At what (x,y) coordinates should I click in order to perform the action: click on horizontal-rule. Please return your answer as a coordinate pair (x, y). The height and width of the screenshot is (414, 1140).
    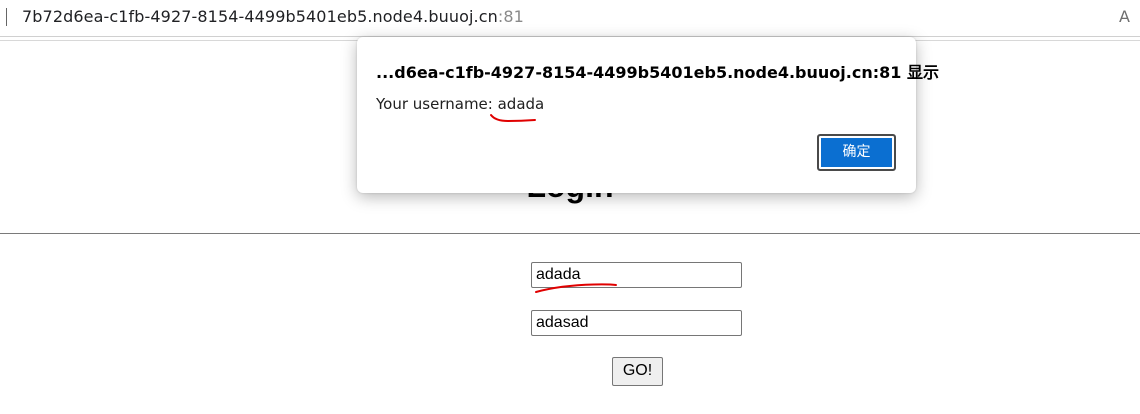
    Looking at the image, I should click on (570, 233).